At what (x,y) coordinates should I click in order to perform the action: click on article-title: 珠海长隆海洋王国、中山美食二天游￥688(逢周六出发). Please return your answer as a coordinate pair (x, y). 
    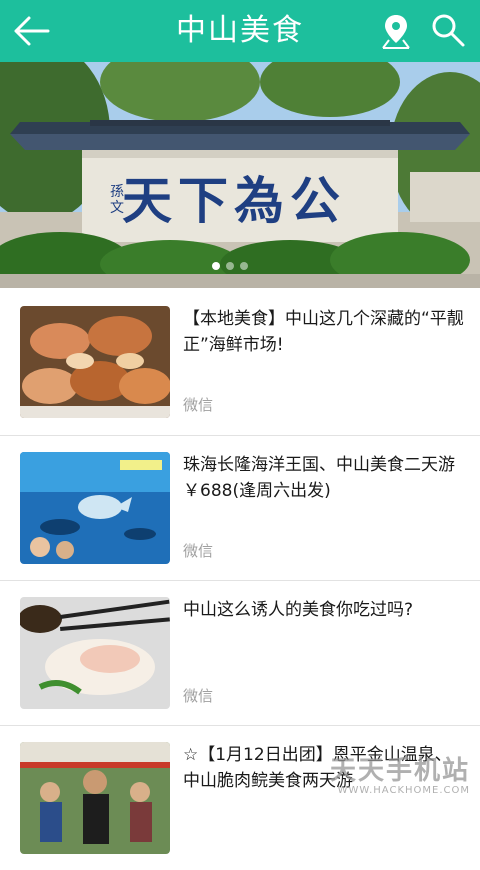
    Looking at the image, I should click on (325, 478).